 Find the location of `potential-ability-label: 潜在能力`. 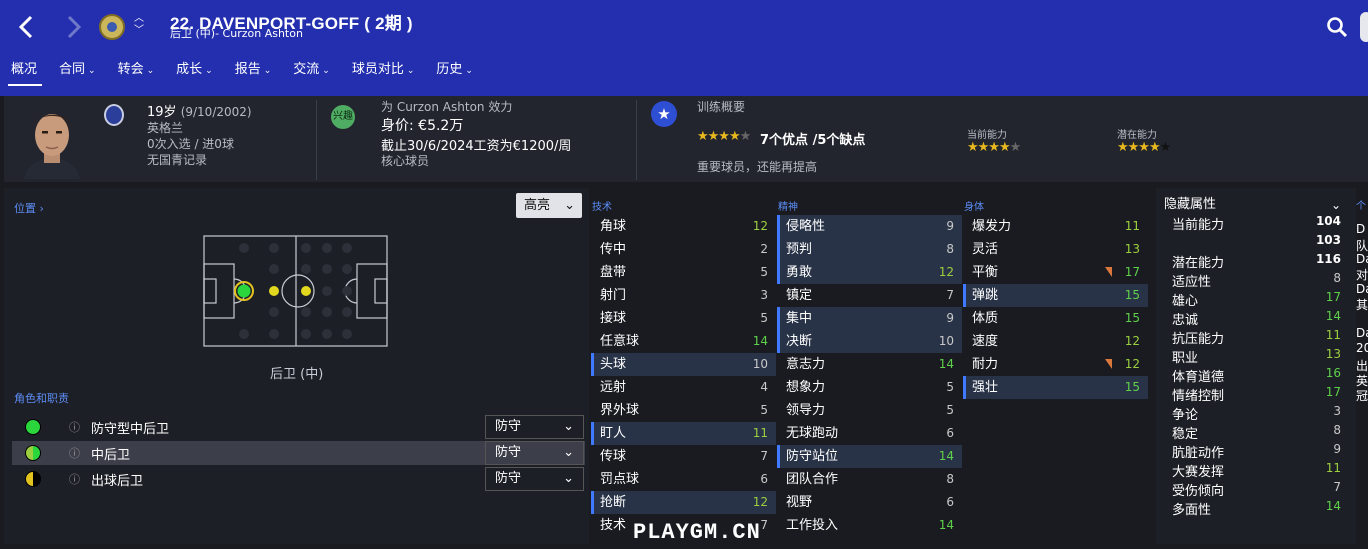

potential-ability-label: 潜在能力 is located at coordinates (1137, 135).